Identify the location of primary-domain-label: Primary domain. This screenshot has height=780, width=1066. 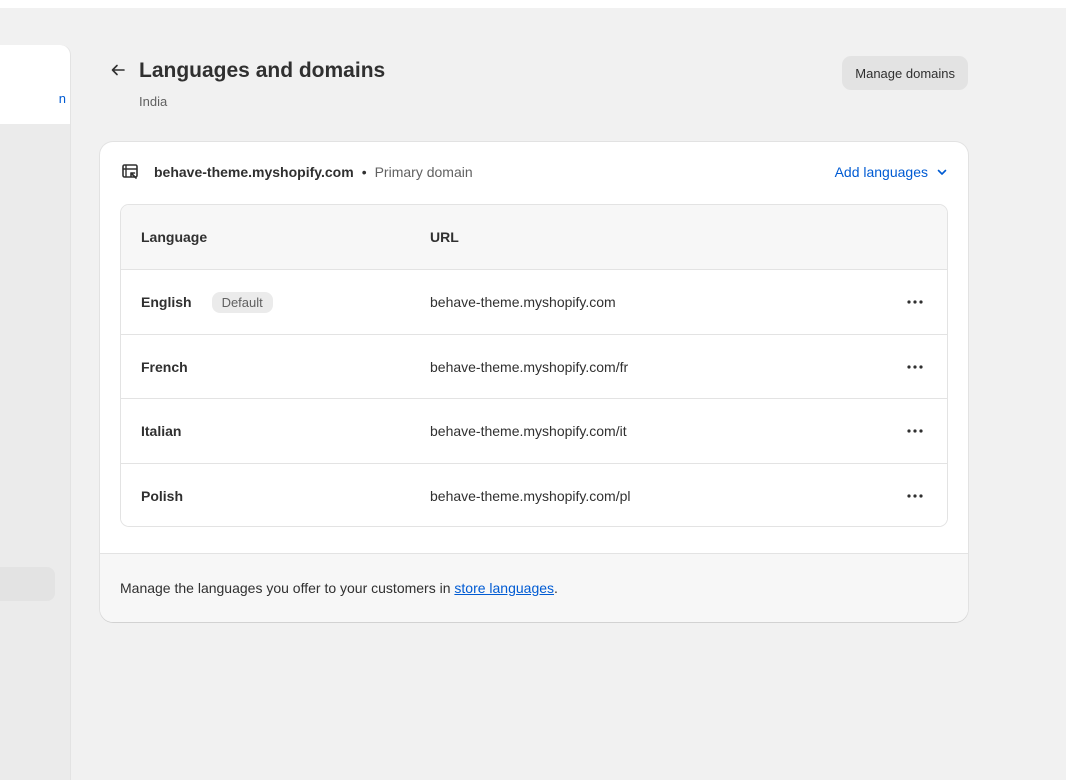
(423, 172).